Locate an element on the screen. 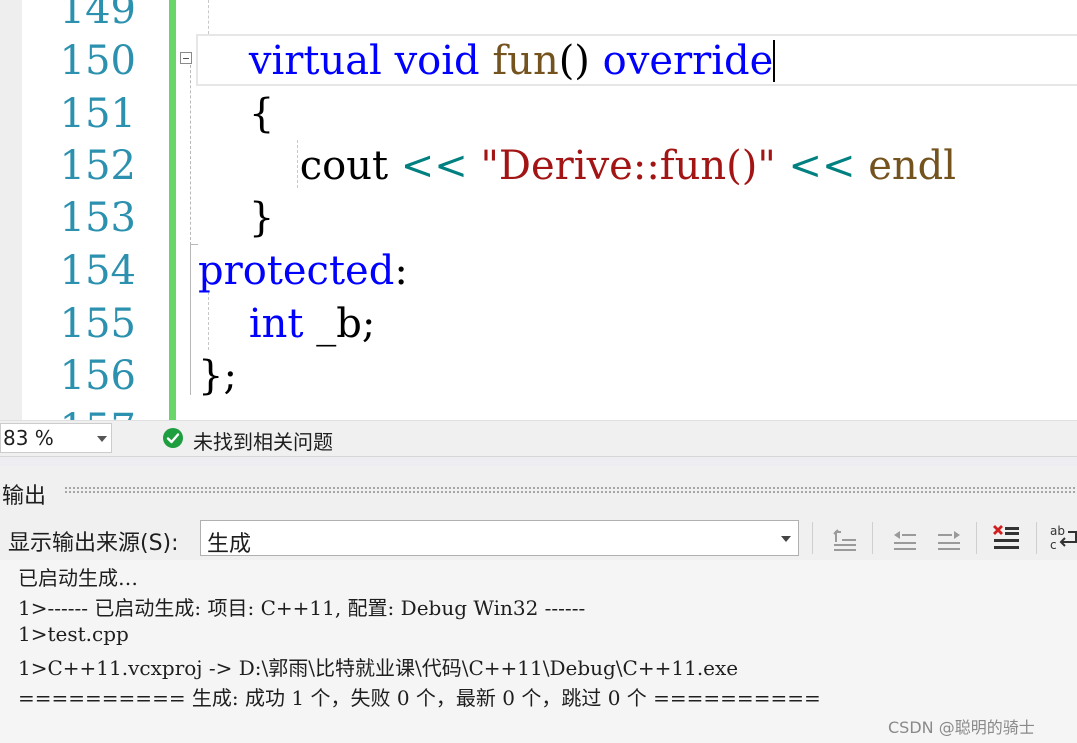 This screenshot has width=1077, height=743. keyword: override is located at coordinates (688, 61).